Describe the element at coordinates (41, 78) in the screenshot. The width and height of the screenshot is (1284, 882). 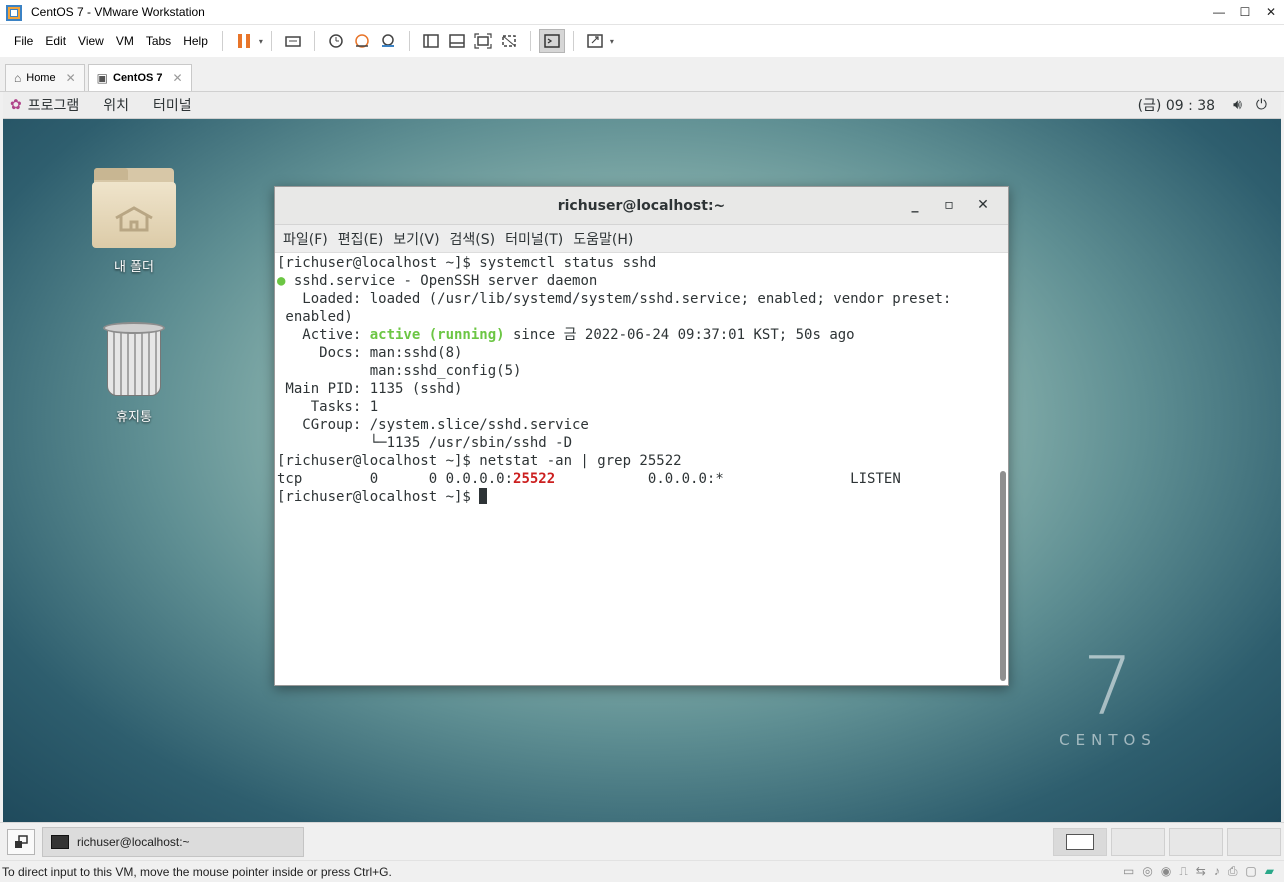
I see `tab-label: Home` at that location.